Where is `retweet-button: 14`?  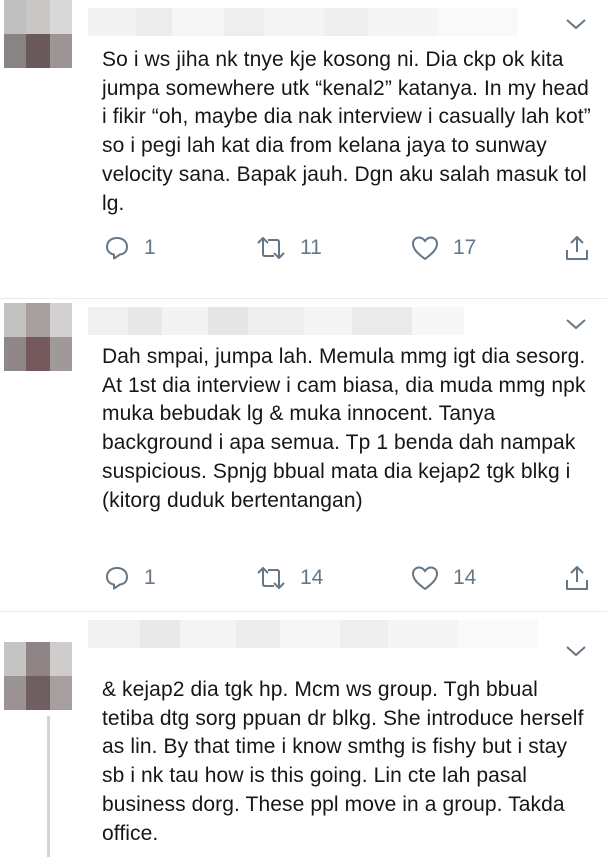 retweet-button: 14 is located at coordinates (289, 578).